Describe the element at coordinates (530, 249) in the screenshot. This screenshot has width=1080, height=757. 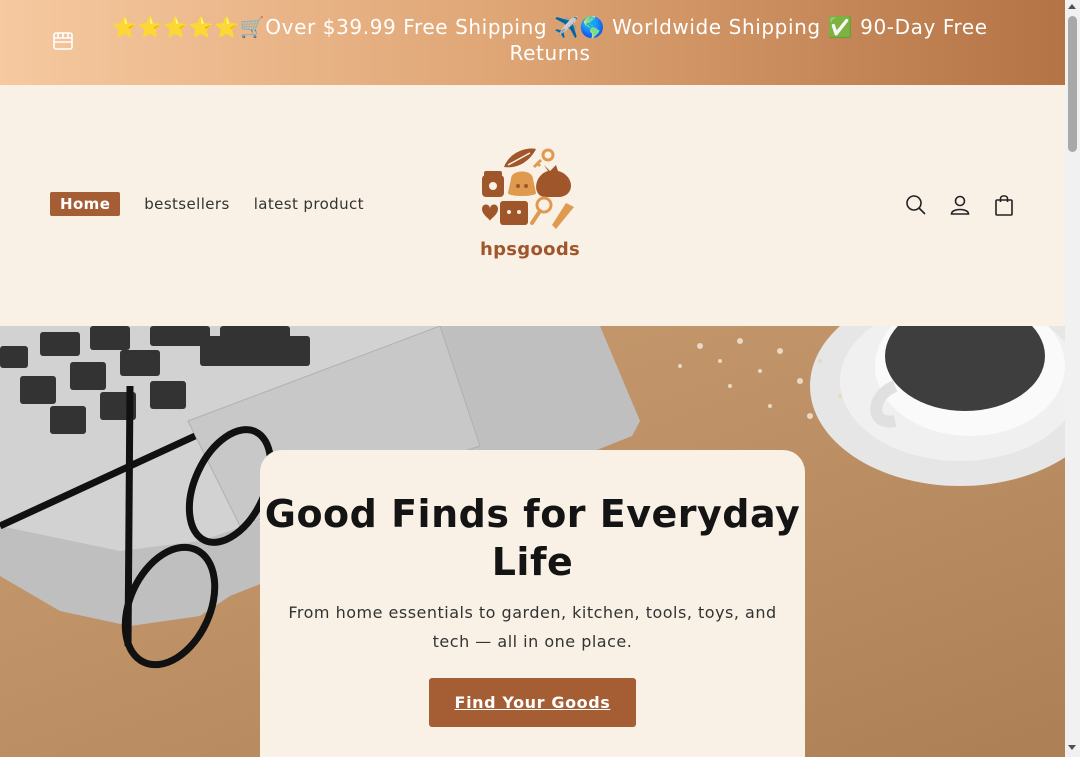
I see `brand-name: hpsgoods` at that location.